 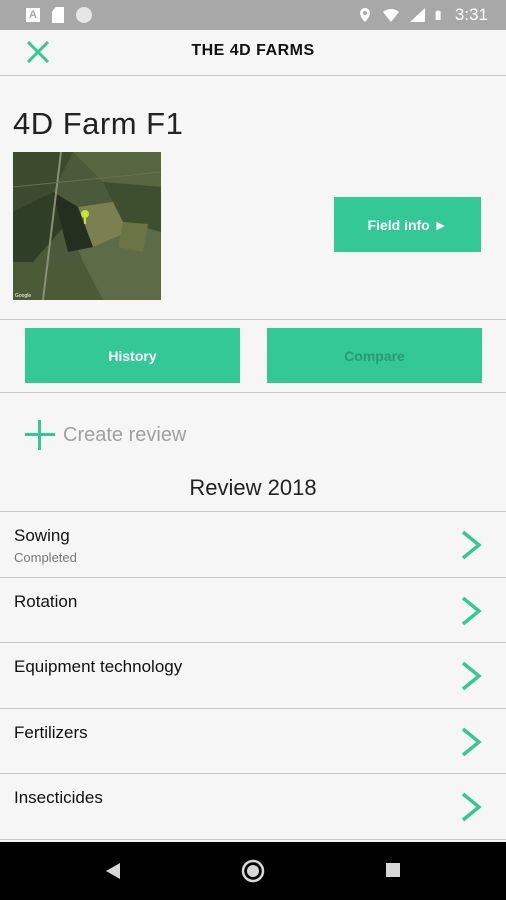 What do you see at coordinates (253, 740) in the screenshot?
I see `list-item-fertilizers: Fertilizers` at bounding box center [253, 740].